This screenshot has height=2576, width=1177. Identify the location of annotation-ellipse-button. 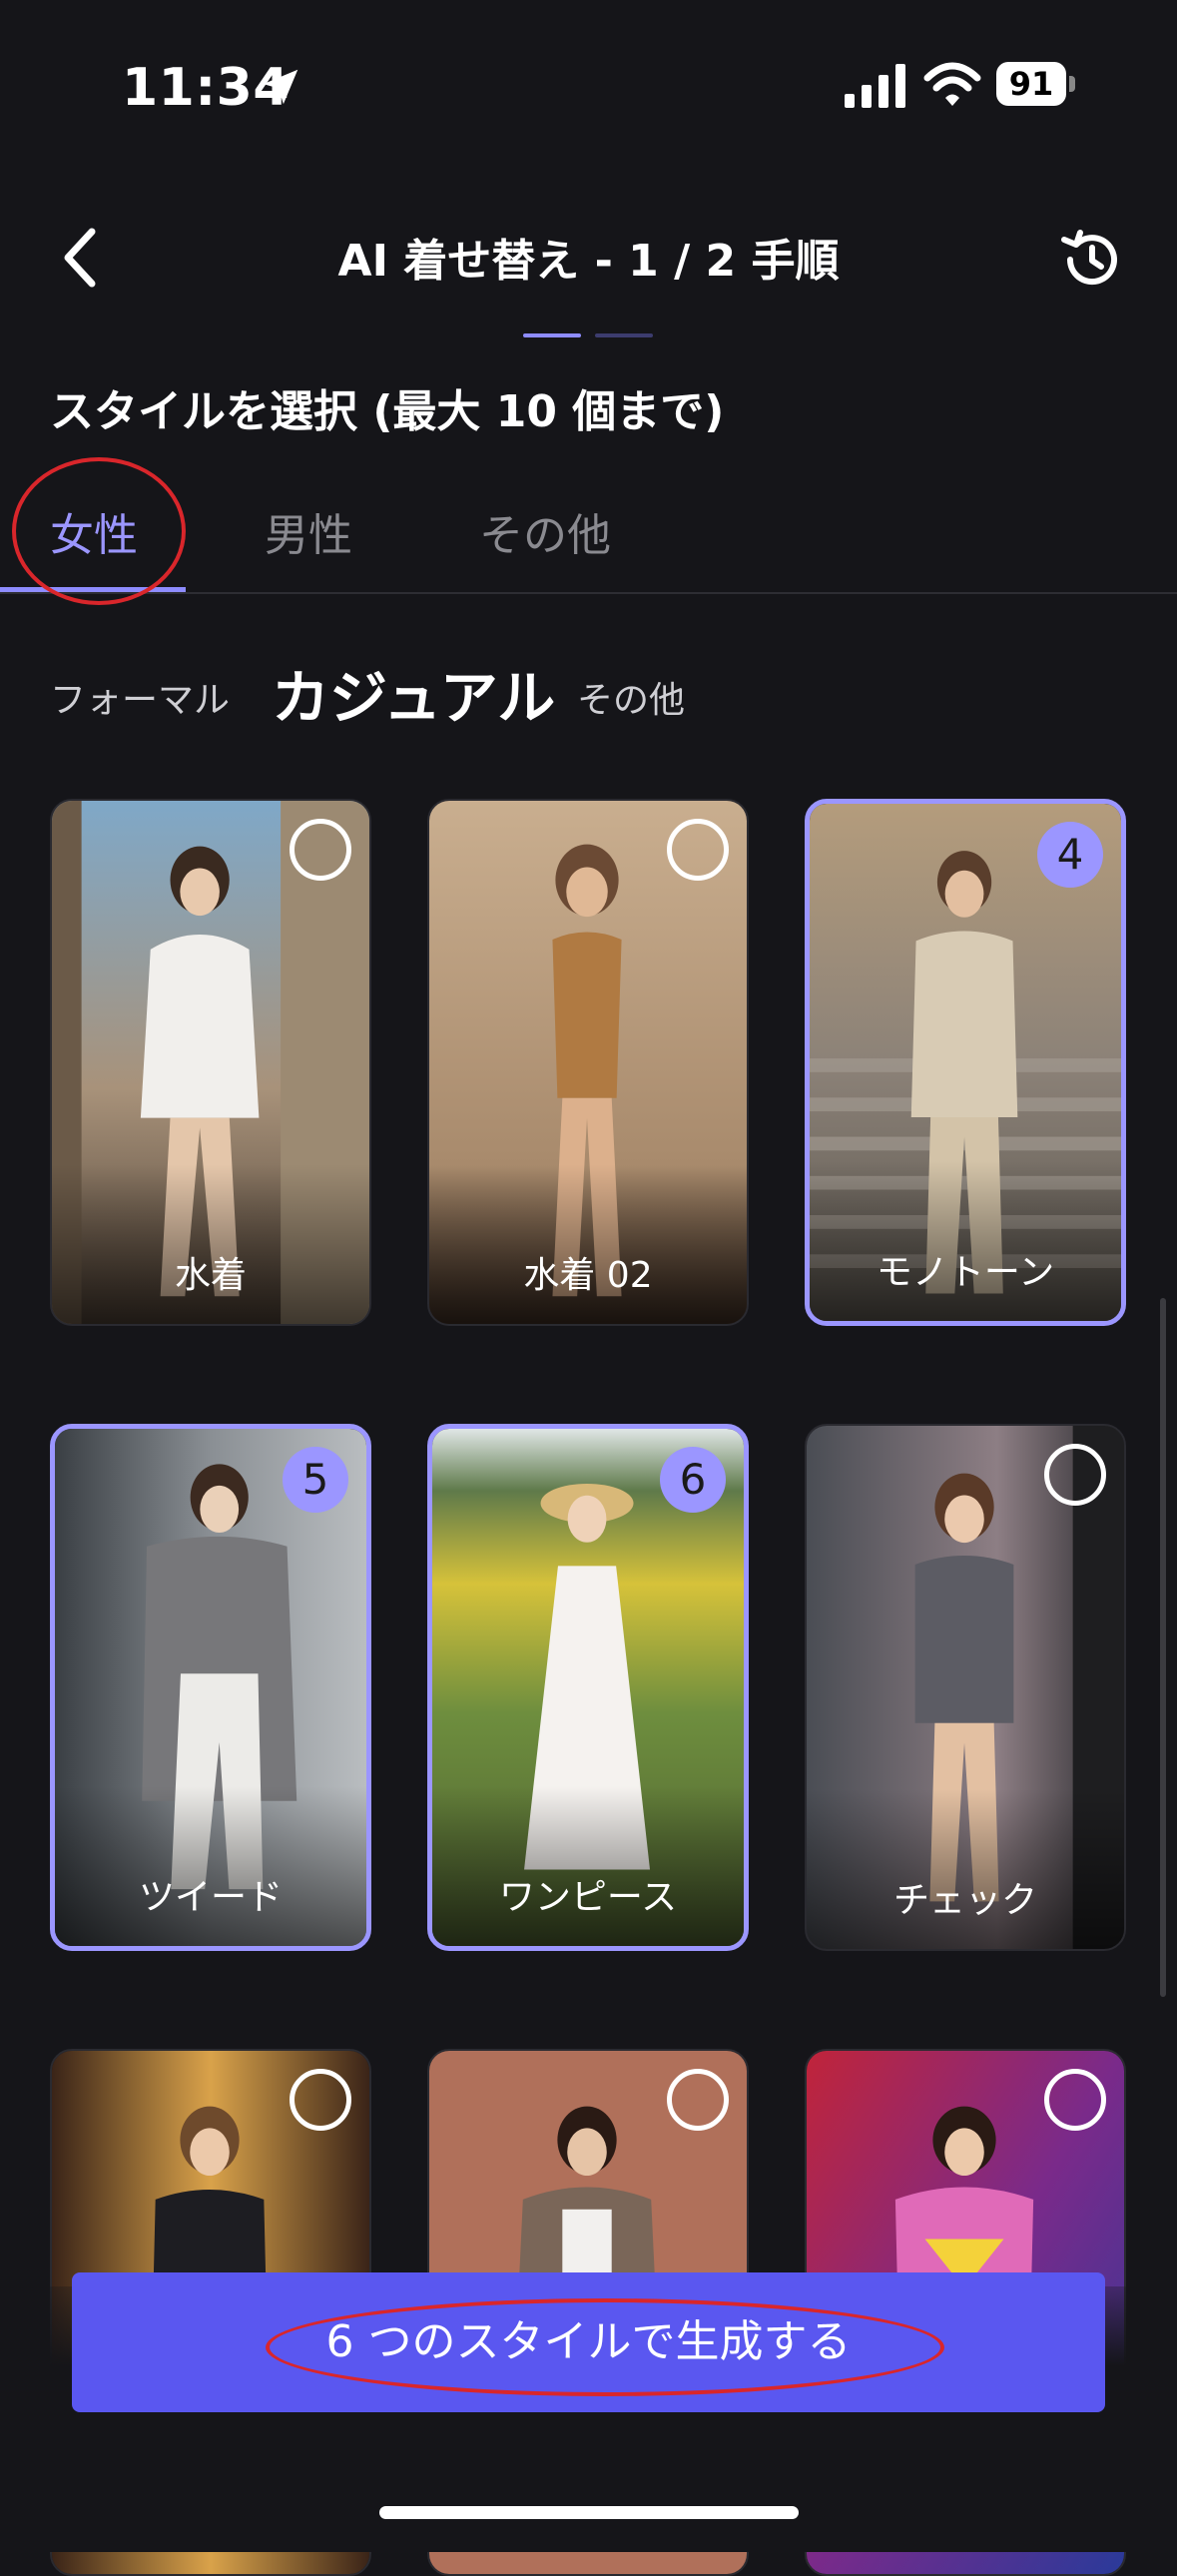
(605, 2347).